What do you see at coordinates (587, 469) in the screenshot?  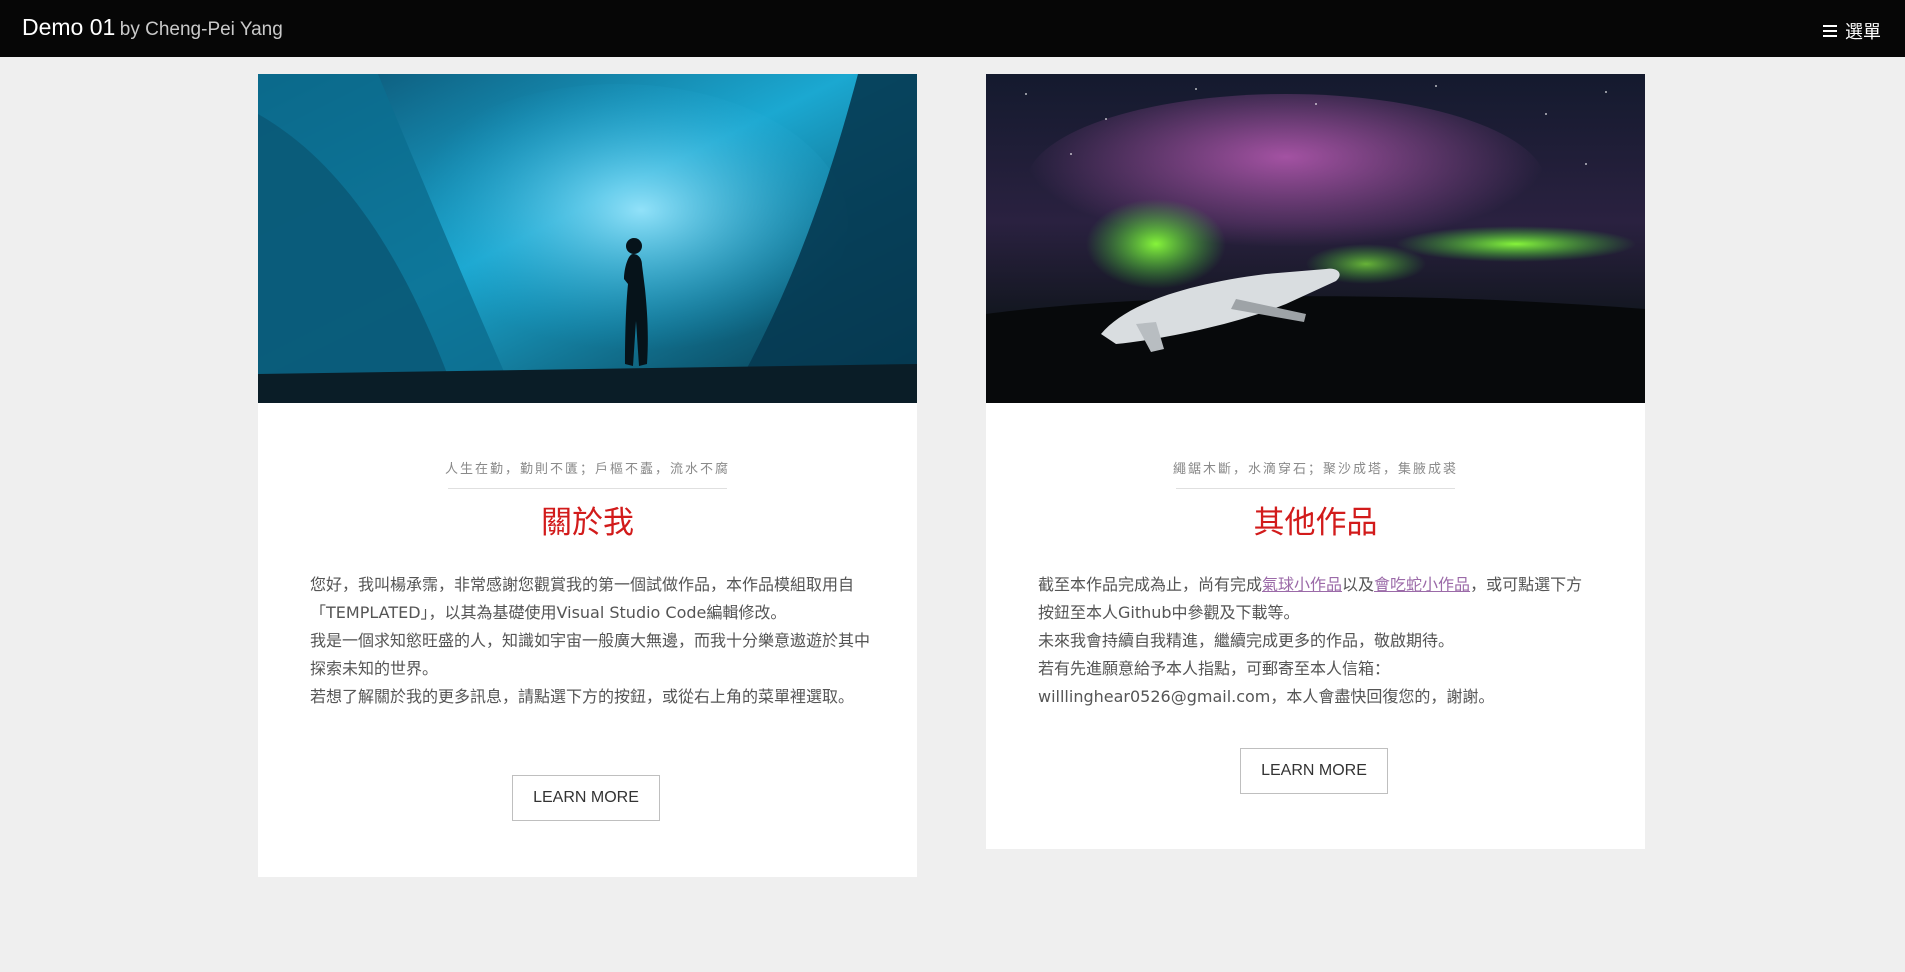 I see `tagline: 人生在勤，勤則不匱；戶樞不蠹，流水不腐` at bounding box center [587, 469].